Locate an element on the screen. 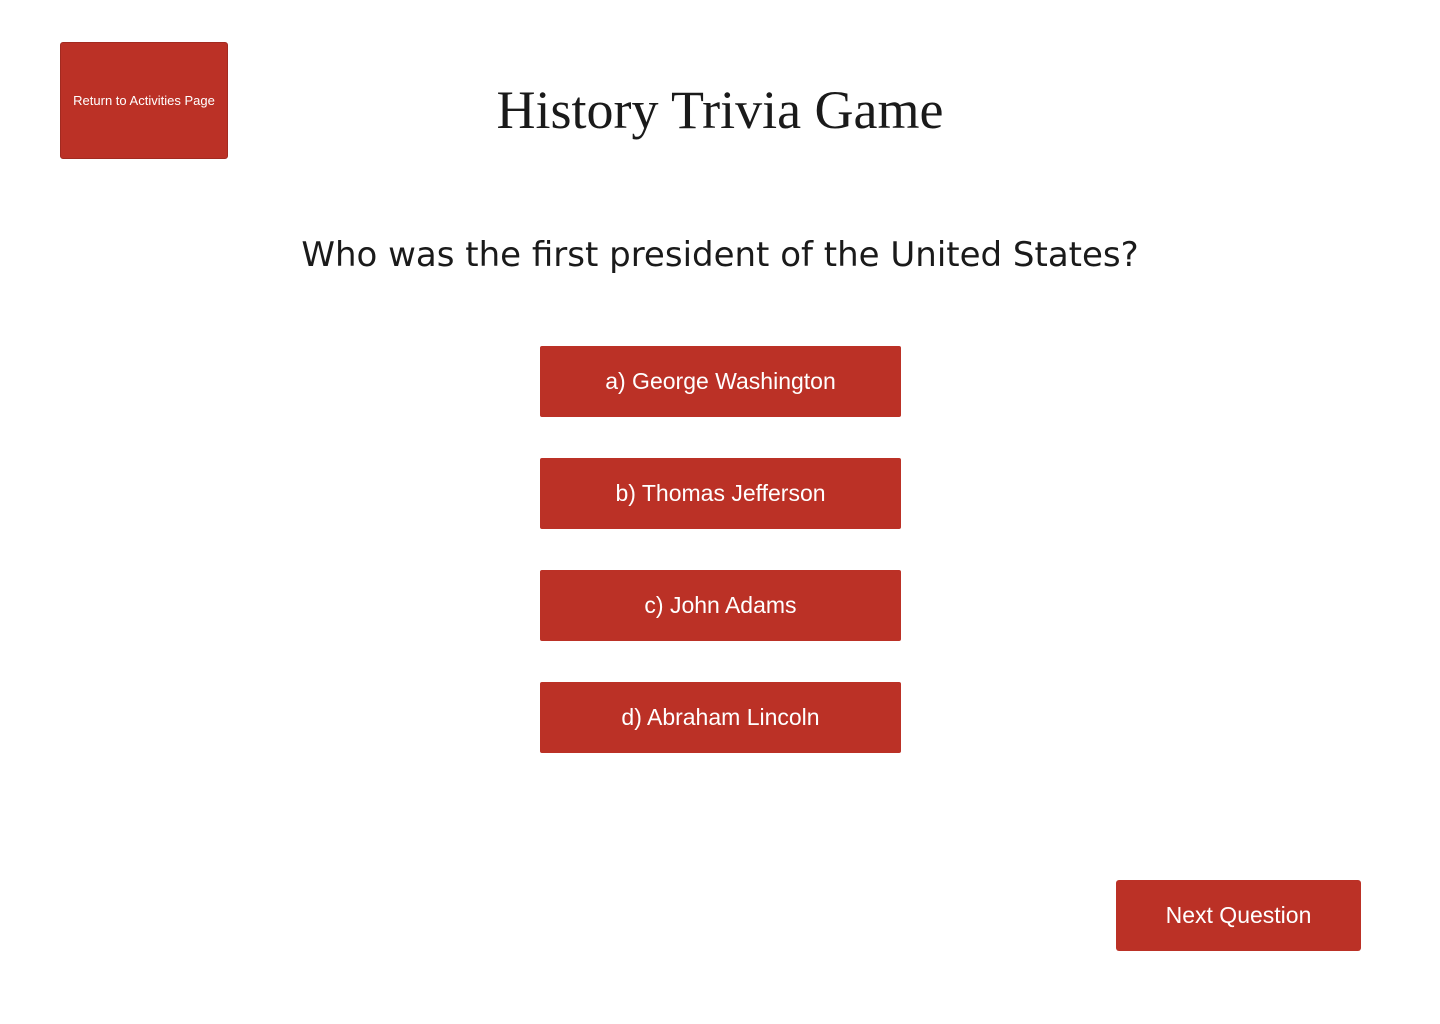 The width and height of the screenshot is (1440, 1024). answer-option-b: b) Thomas Jefferson is located at coordinates (720, 493).